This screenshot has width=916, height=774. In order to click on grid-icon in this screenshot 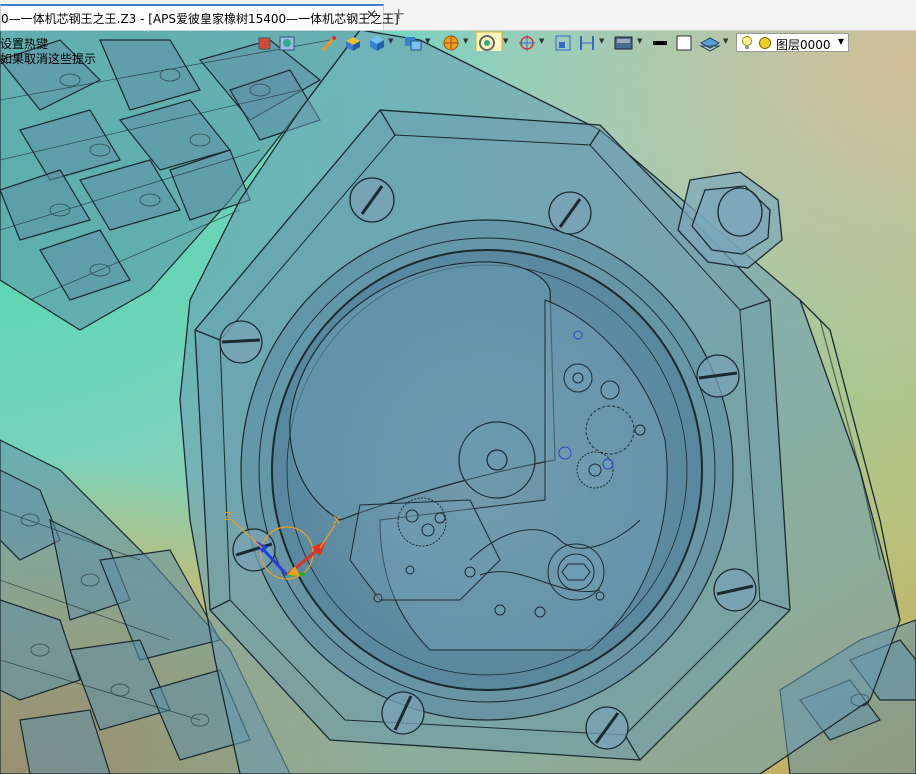, I will do `click(287, 43)`.